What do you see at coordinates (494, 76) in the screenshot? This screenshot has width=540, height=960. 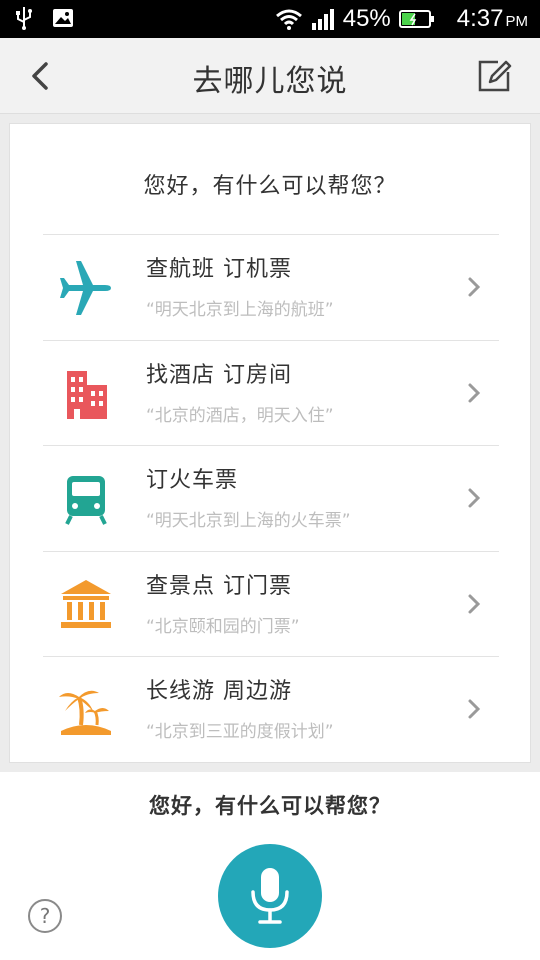 I see `edit-icon` at bounding box center [494, 76].